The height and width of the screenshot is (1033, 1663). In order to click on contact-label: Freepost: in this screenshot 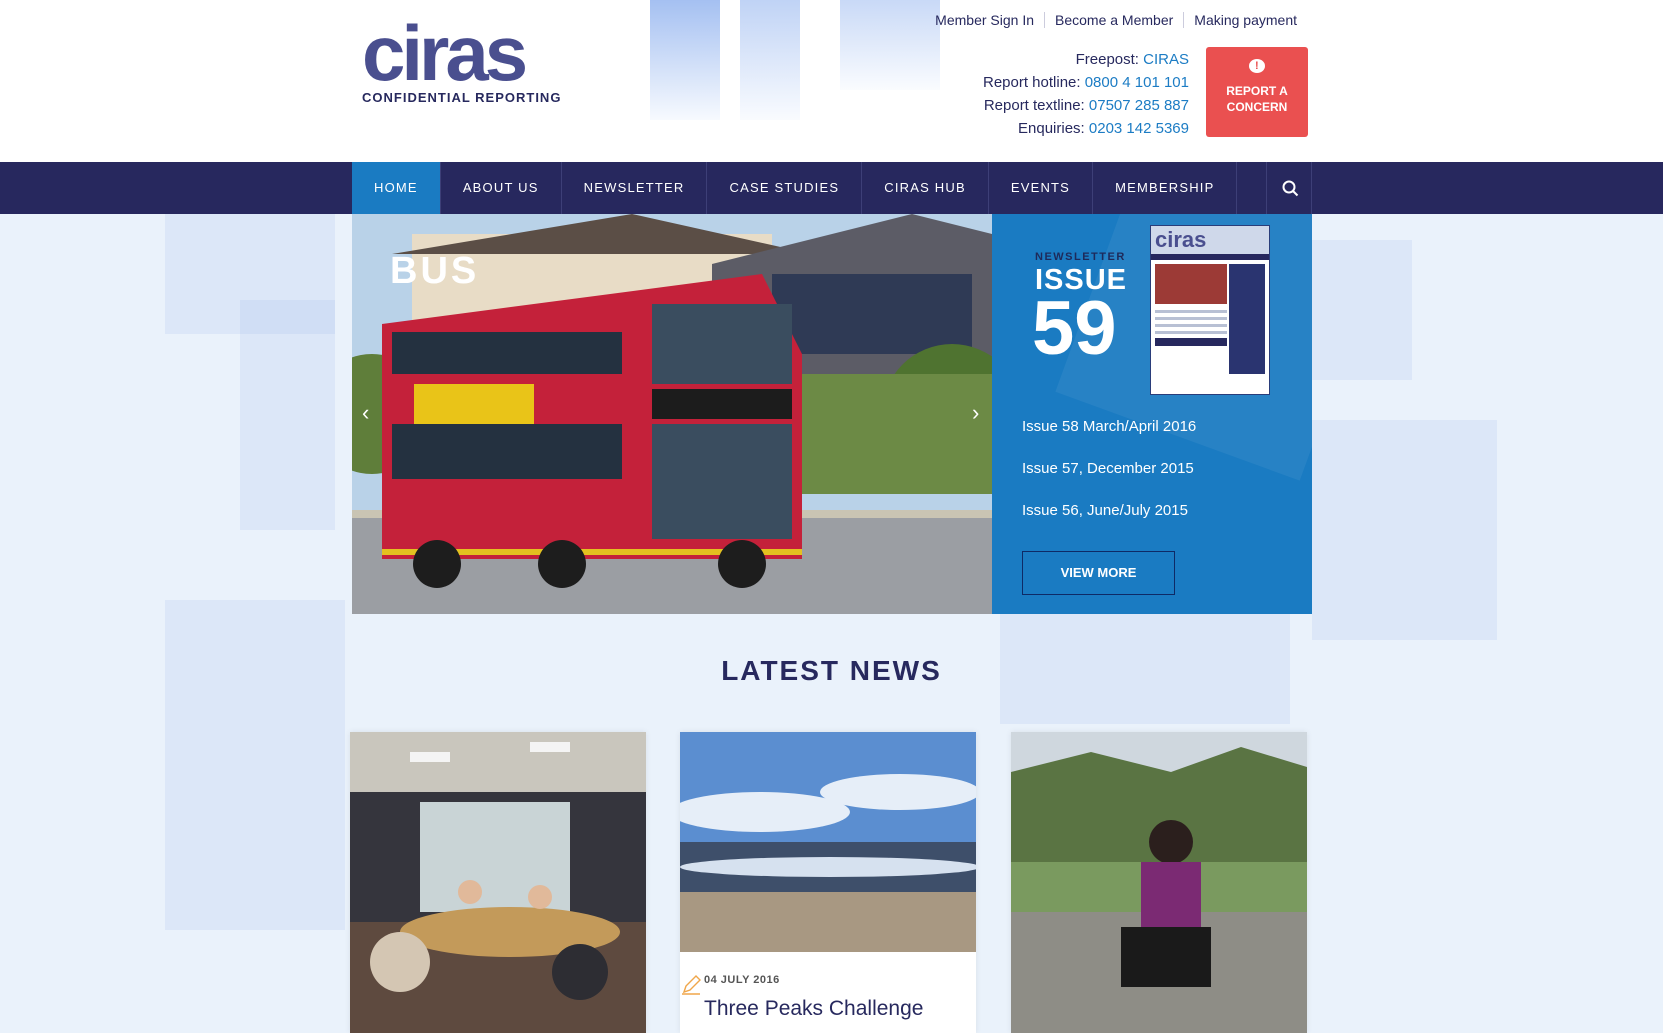, I will do `click(1107, 59)`.